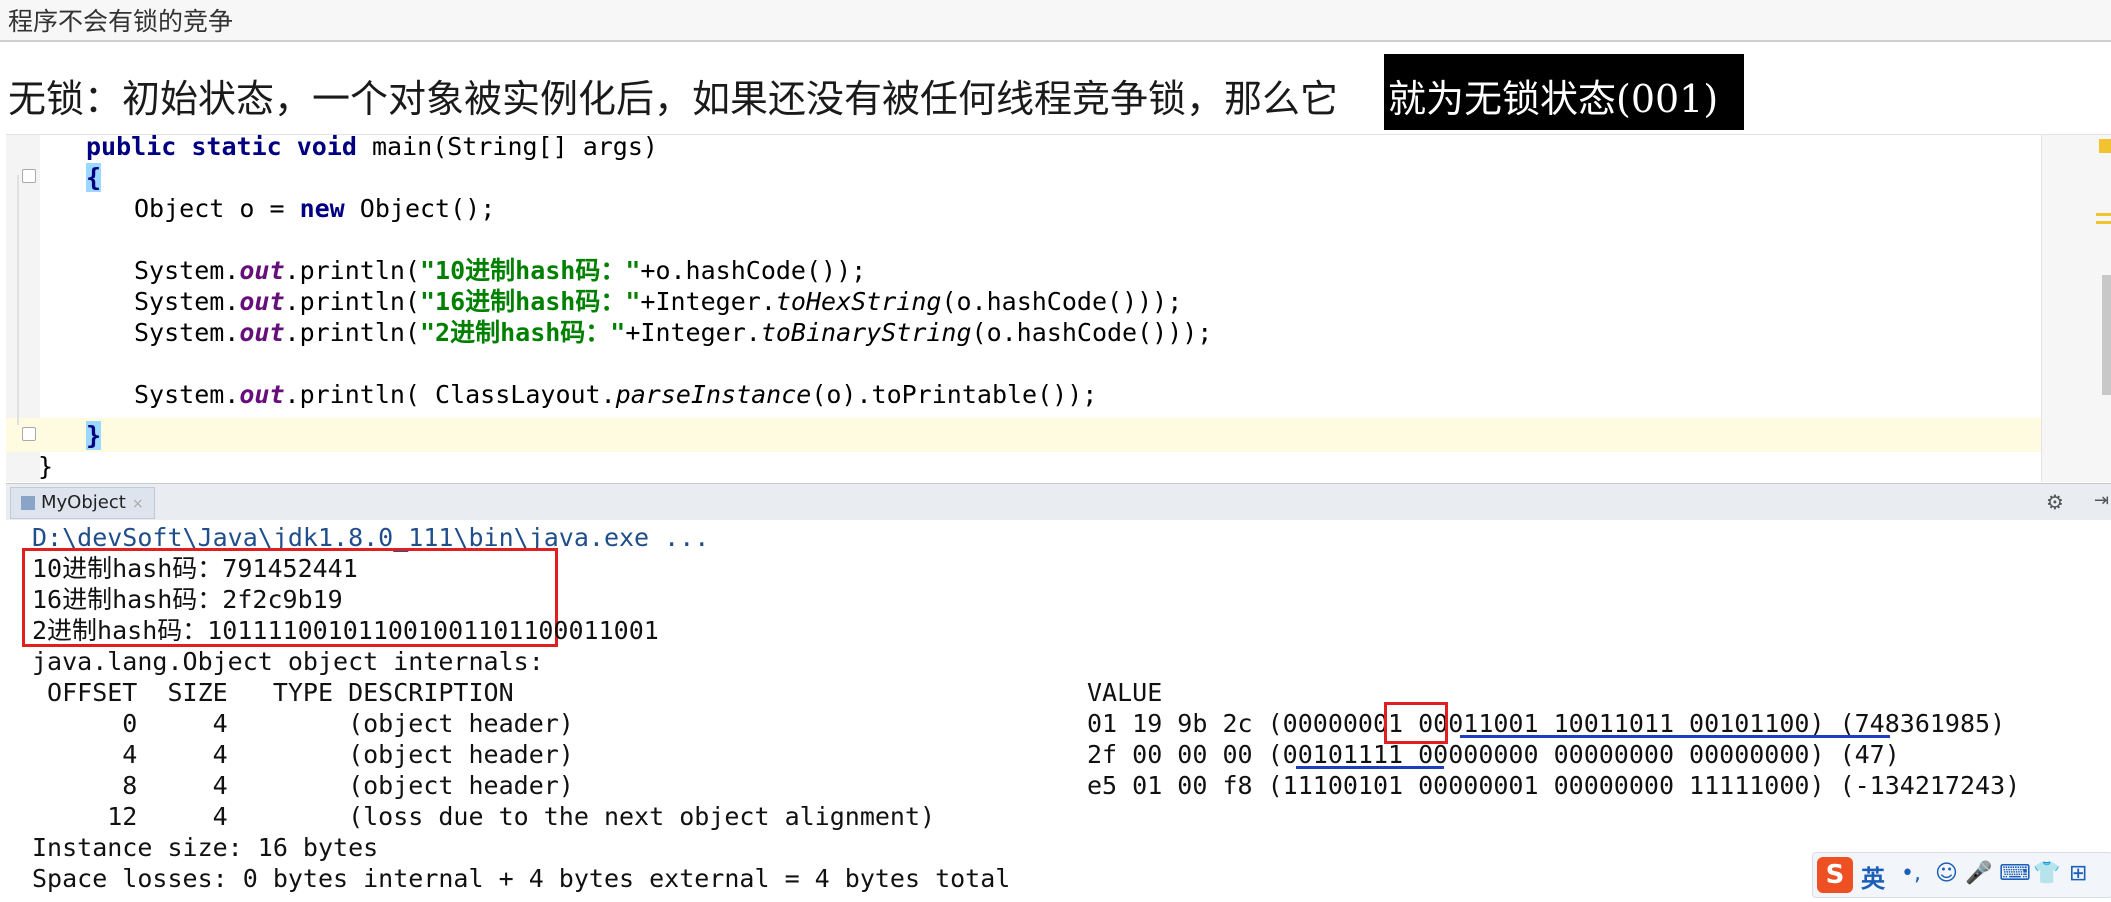 This screenshot has width=2111, height=902. What do you see at coordinates (2105, 146) in the screenshot?
I see `warning-marker-icon` at bounding box center [2105, 146].